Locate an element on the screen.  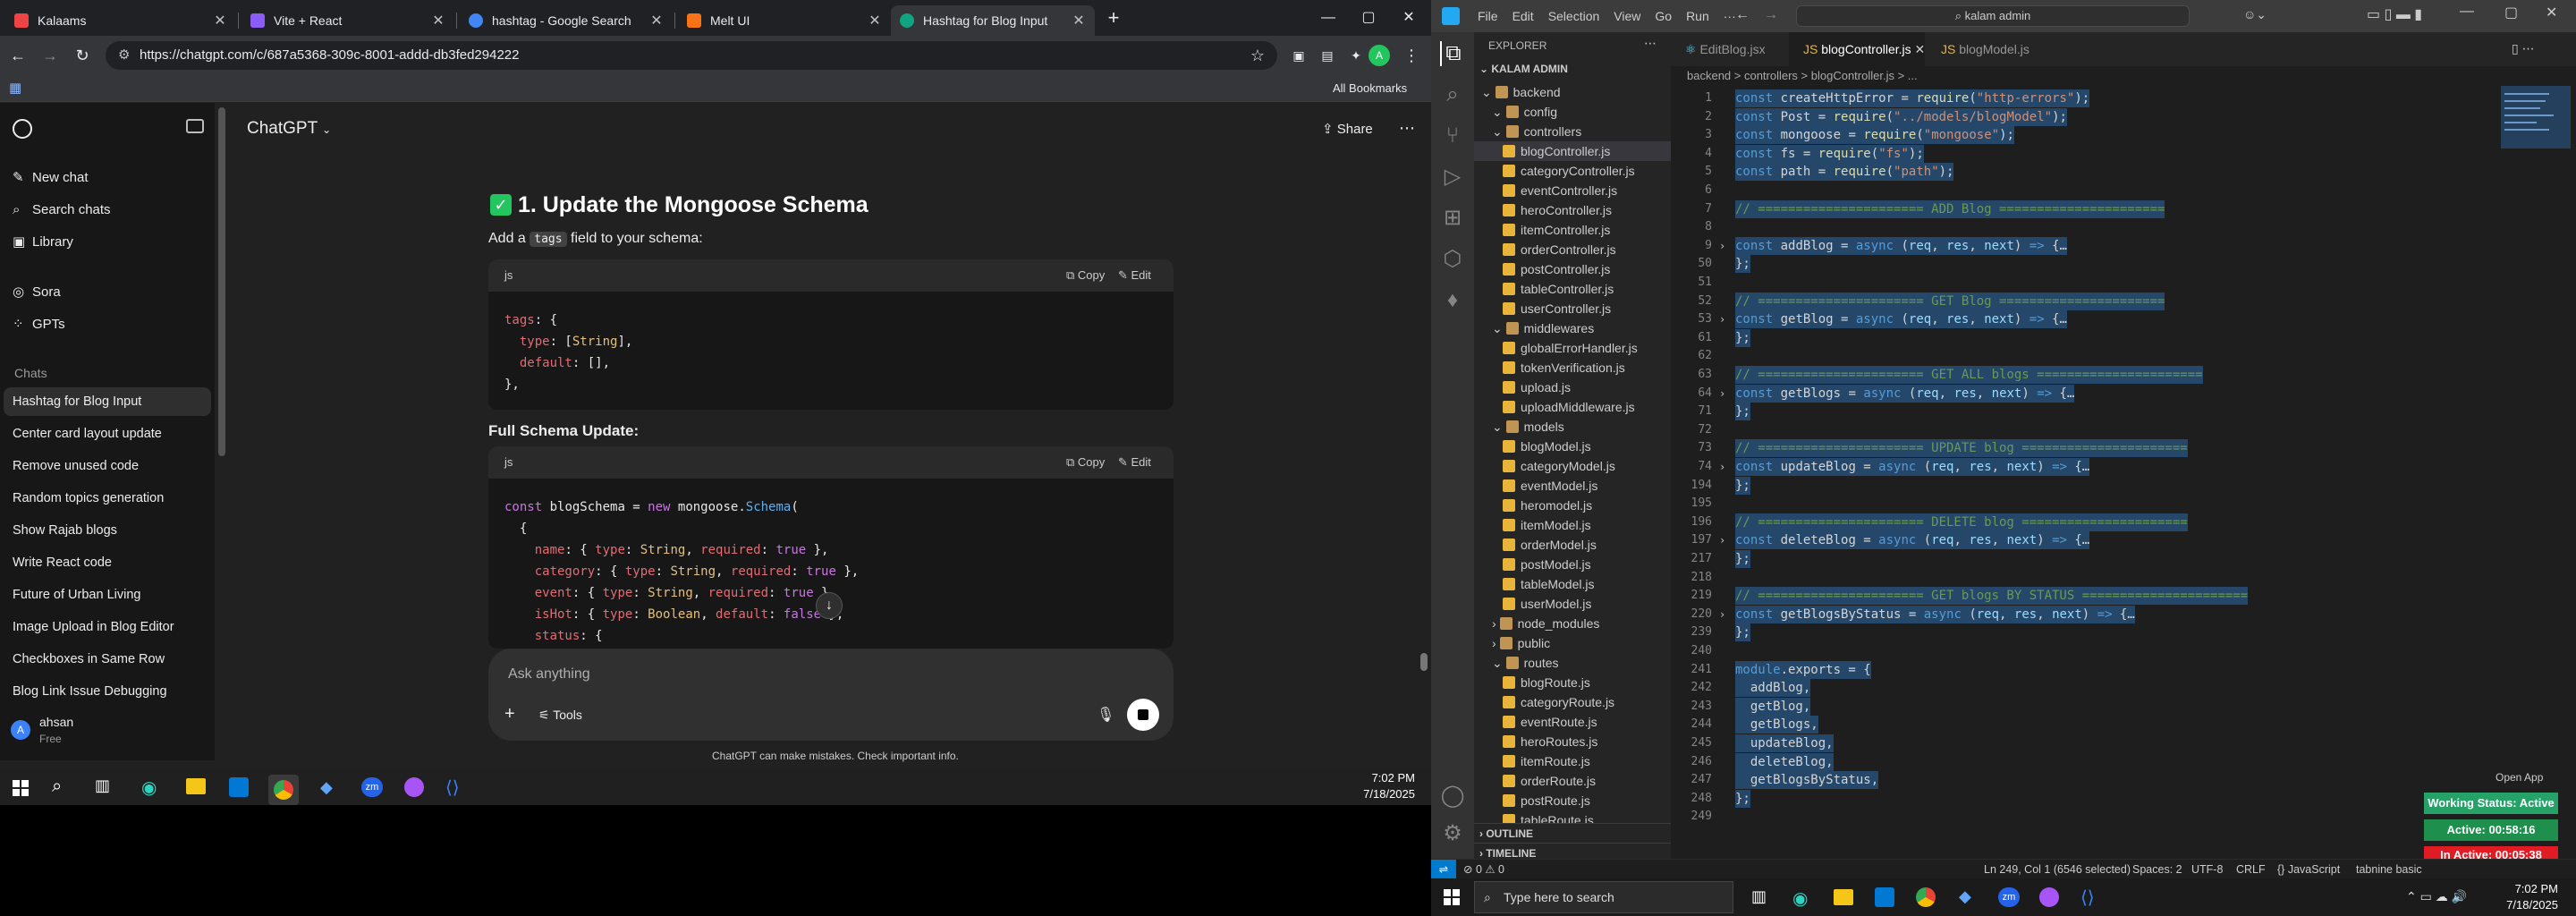
source-control-icon: ⑂ is located at coordinates (1452, 135).